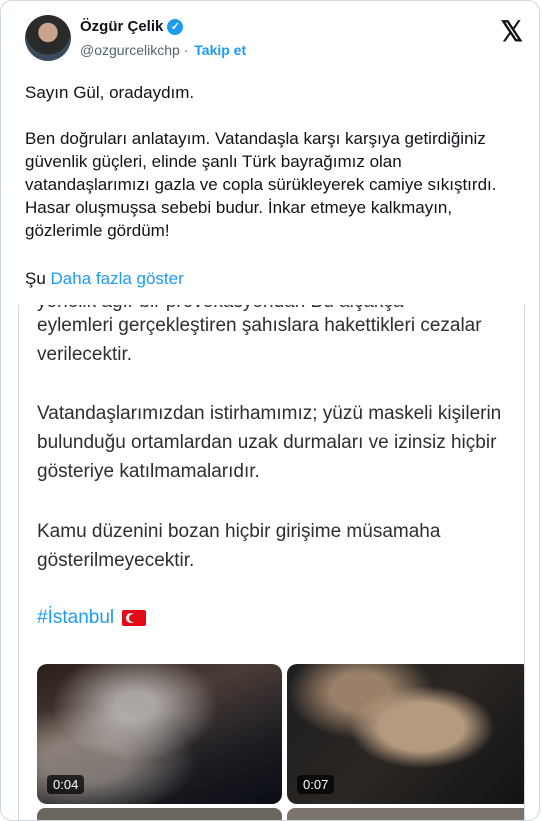 The width and height of the screenshot is (542, 821). I want to click on video-thumbnail: 0:07, so click(405, 734).